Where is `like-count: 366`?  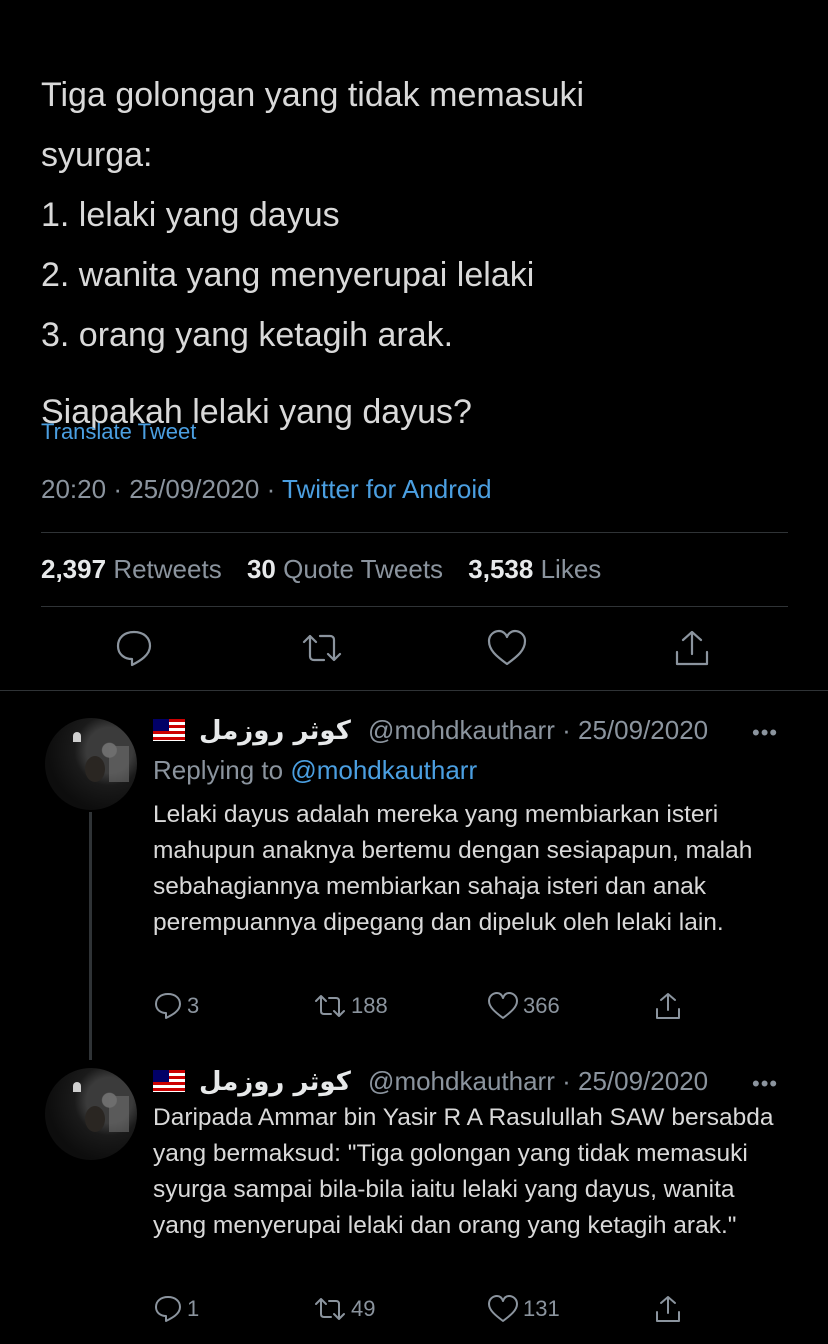 like-count: 366 is located at coordinates (541, 1005).